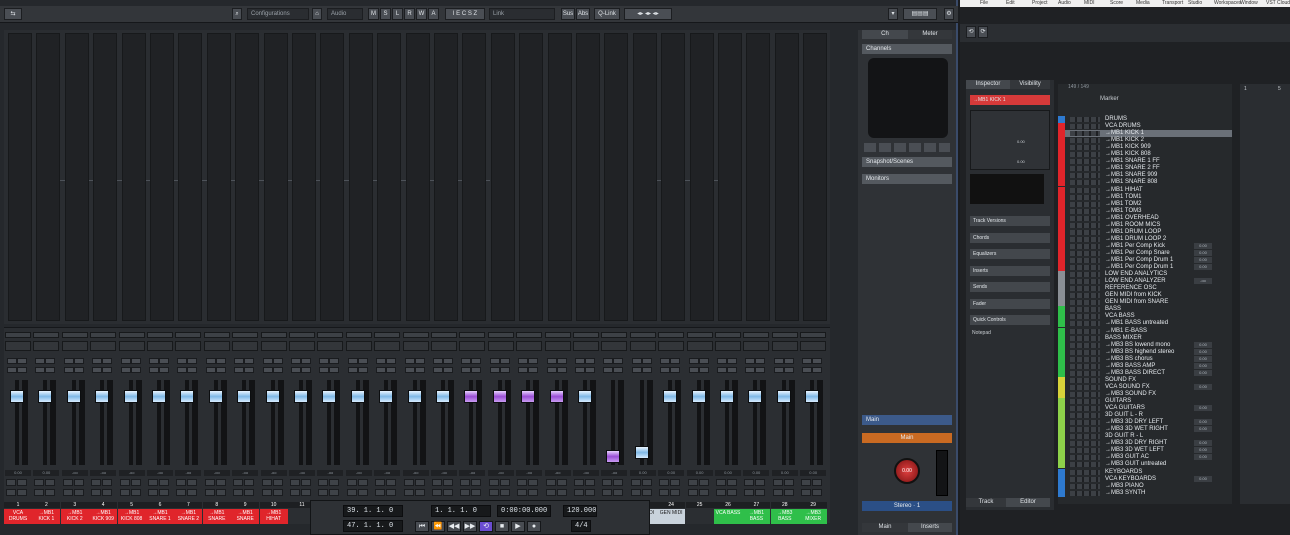 The image size is (1290, 535). What do you see at coordinates (1089, 3) in the screenshot?
I see `menu-midi: MIDI` at bounding box center [1089, 3].